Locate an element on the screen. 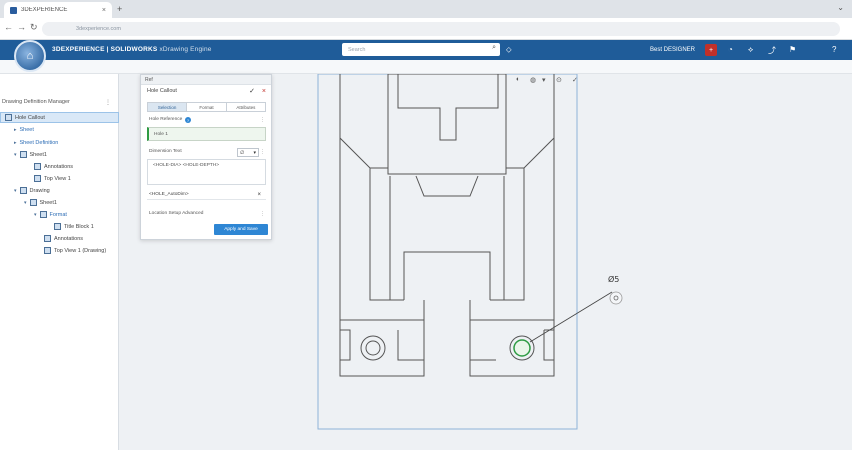  tree-row-format: ▾ Format is located at coordinates (59, 214).